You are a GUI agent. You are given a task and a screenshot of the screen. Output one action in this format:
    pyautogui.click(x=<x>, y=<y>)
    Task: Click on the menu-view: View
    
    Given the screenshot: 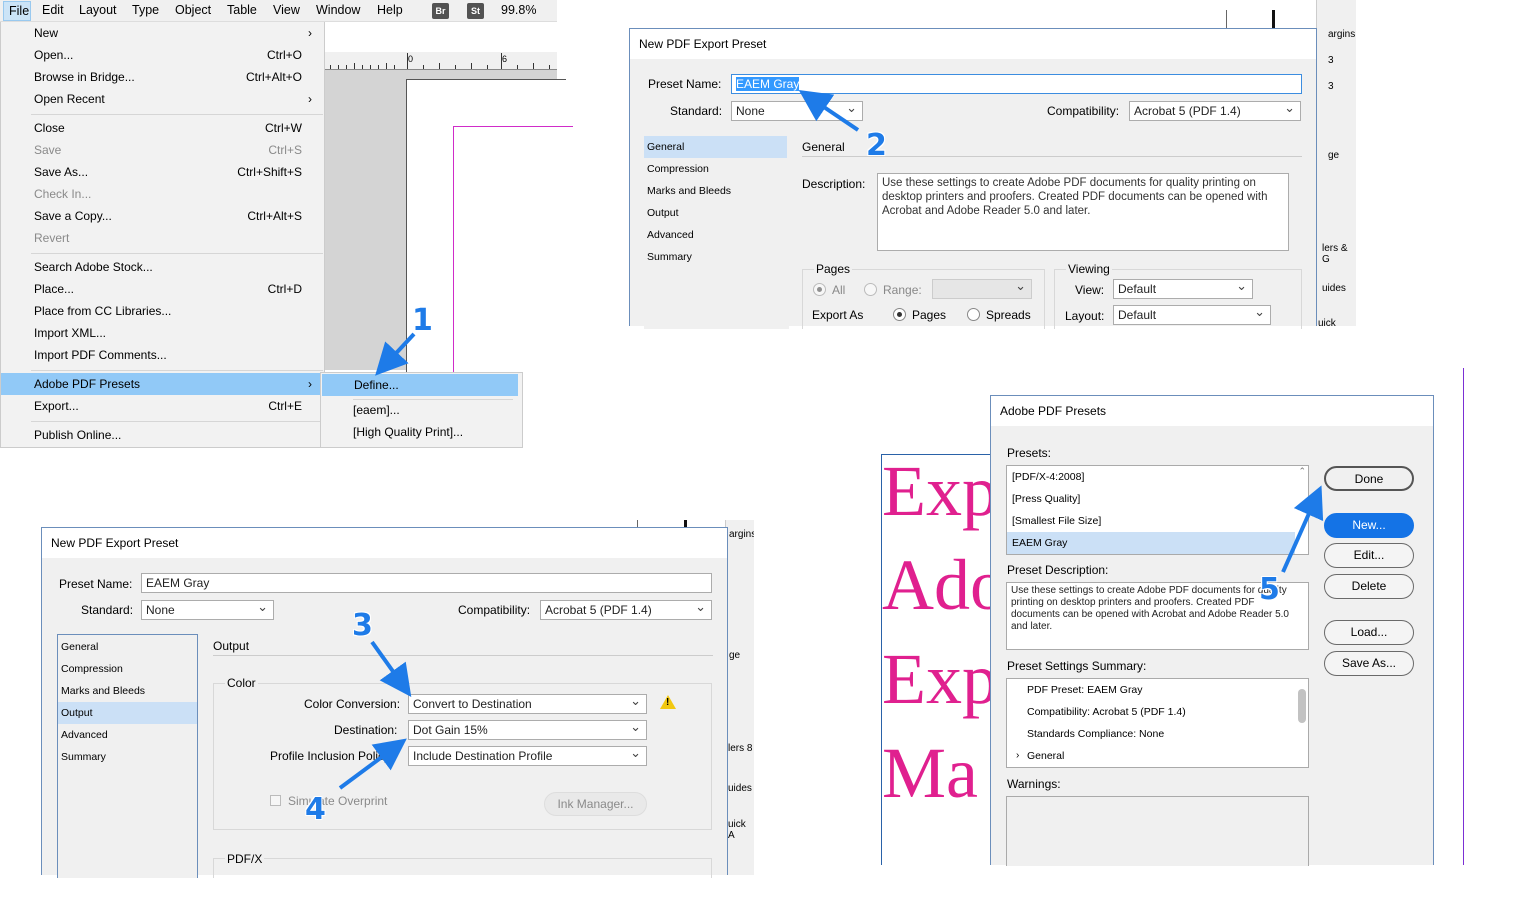 What is the action you would take?
    pyautogui.click(x=286, y=10)
    